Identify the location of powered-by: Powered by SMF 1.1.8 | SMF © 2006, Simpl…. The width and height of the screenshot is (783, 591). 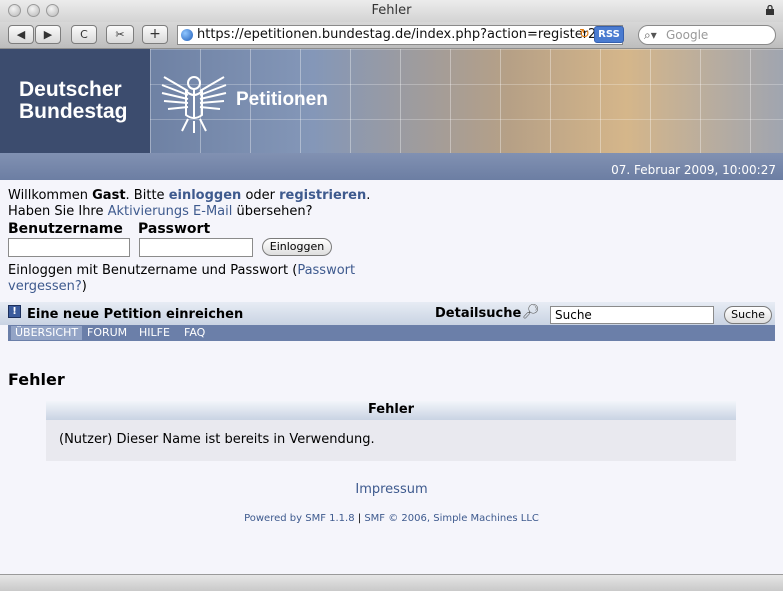
(391, 518).